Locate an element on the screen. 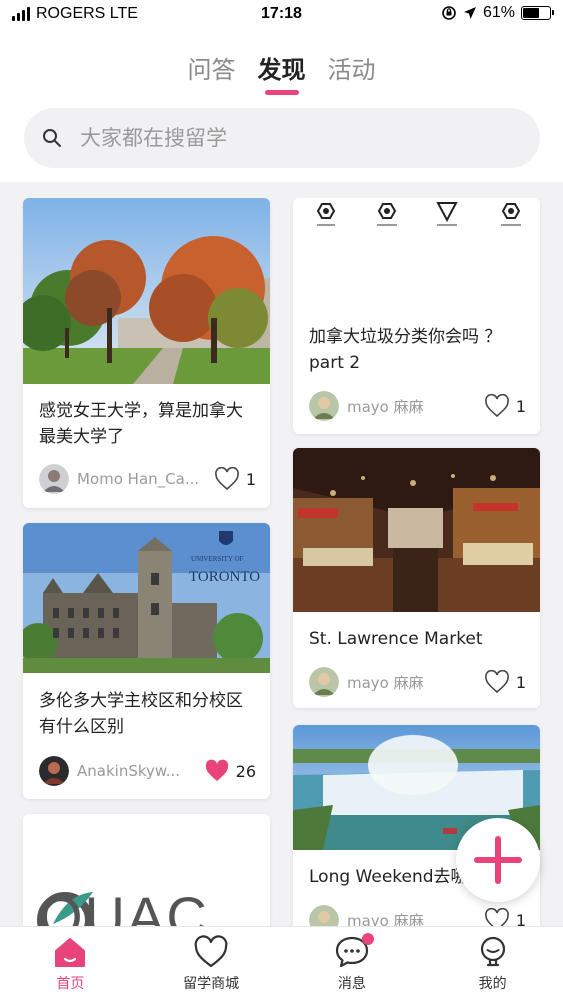 The height and width of the screenshot is (1000, 563). post-image-uoft-building: UNIVERSITY OF TORONTO is located at coordinates (146, 598).